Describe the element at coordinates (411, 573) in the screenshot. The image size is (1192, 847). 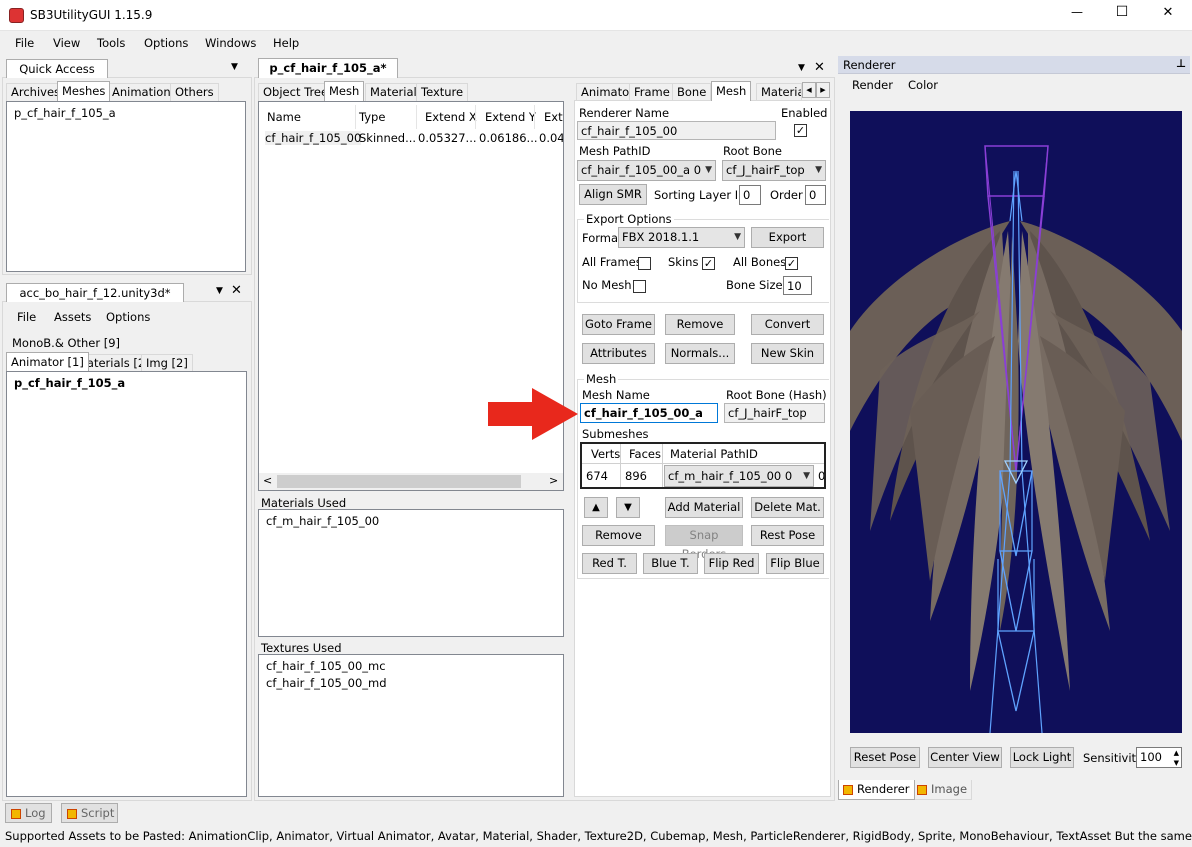
I see `materials-used-list: cf_m_hair_f_105_00` at that location.